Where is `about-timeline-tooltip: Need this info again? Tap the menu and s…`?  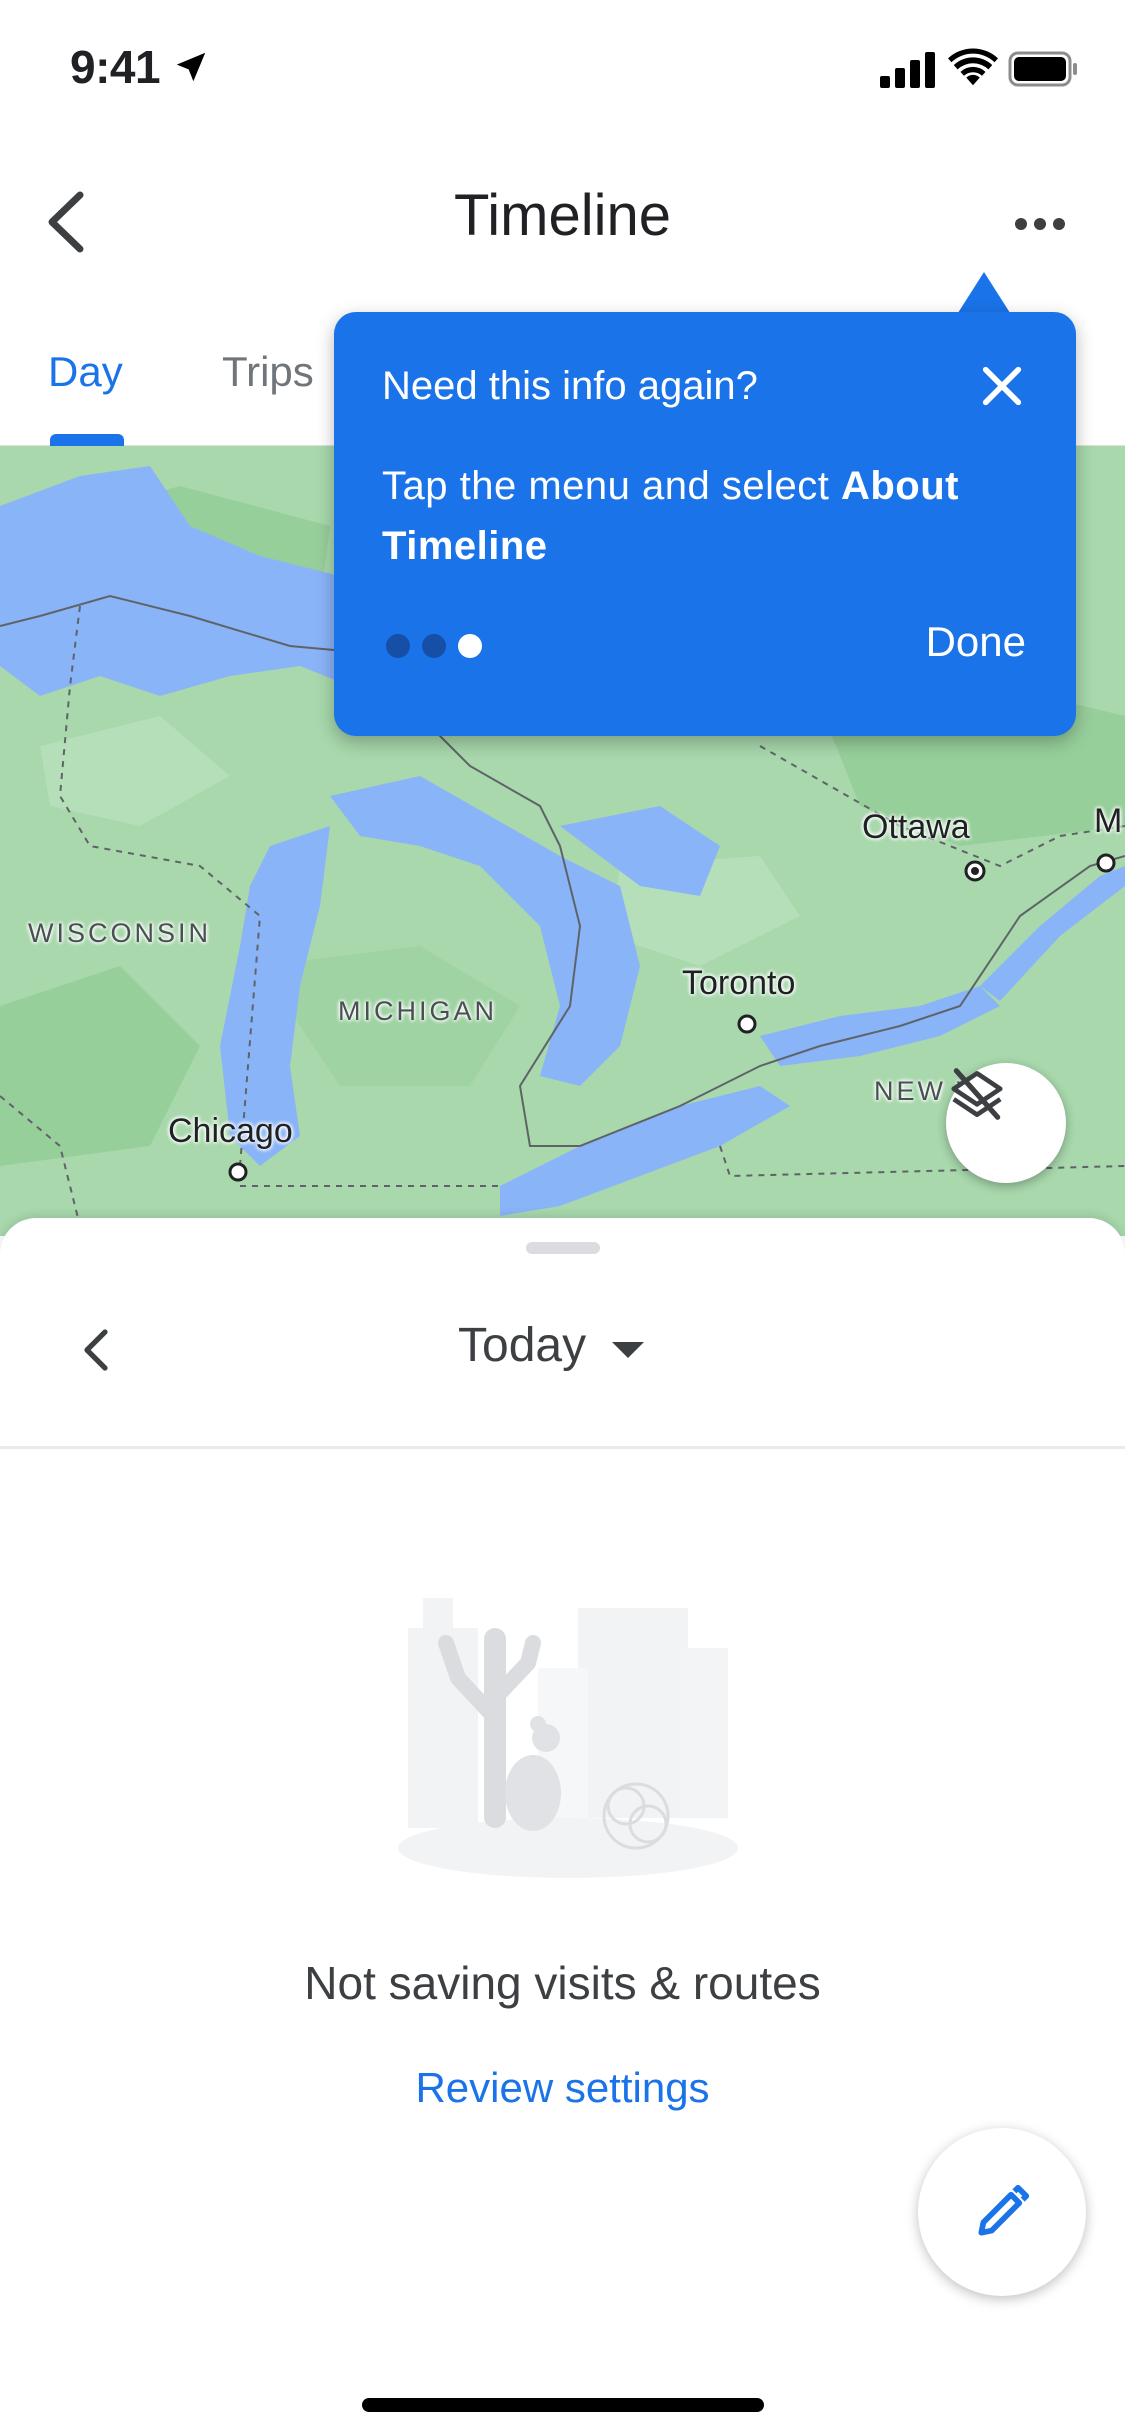
about-timeline-tooltip: Need this info again? Tap the menu and s… is located at coordinates (705, 524).